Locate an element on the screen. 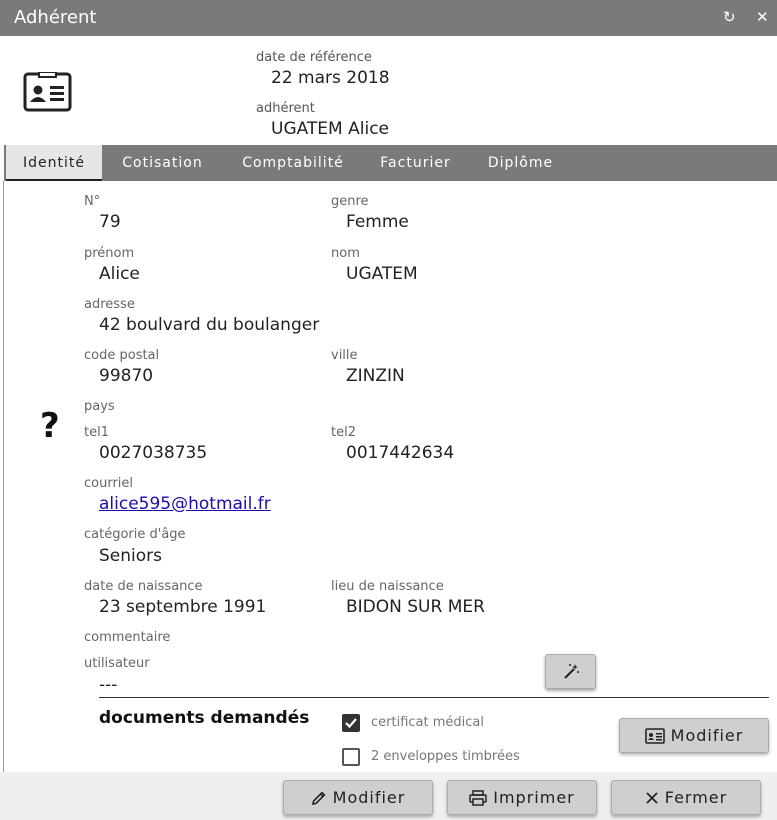  modify-button: Modifier is located at coordinates (358, 797).